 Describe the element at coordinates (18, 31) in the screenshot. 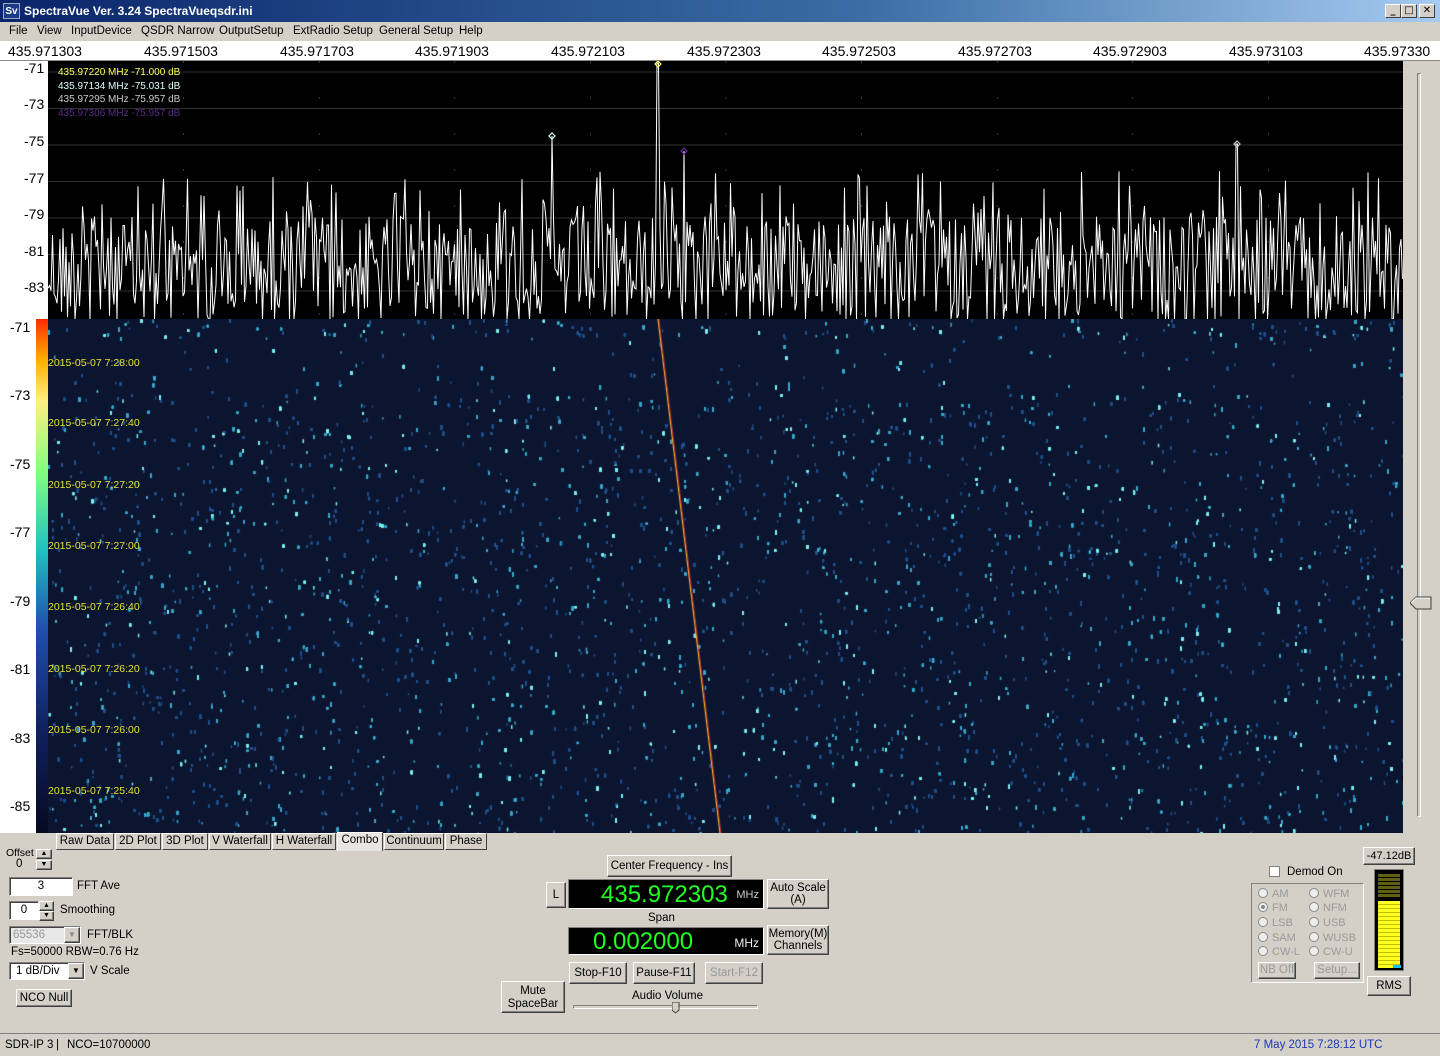

I see `menu-file: File` at that location.